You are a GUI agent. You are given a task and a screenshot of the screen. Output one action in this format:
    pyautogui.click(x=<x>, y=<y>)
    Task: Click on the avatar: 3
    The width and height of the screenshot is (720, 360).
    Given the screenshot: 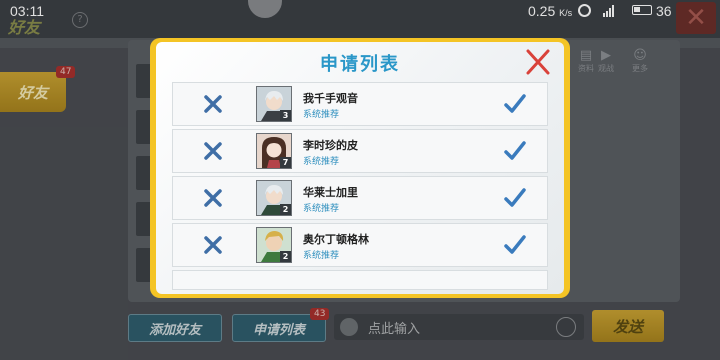 What is the action you would take?
    pyautogui.click(x=274, y=104)
    